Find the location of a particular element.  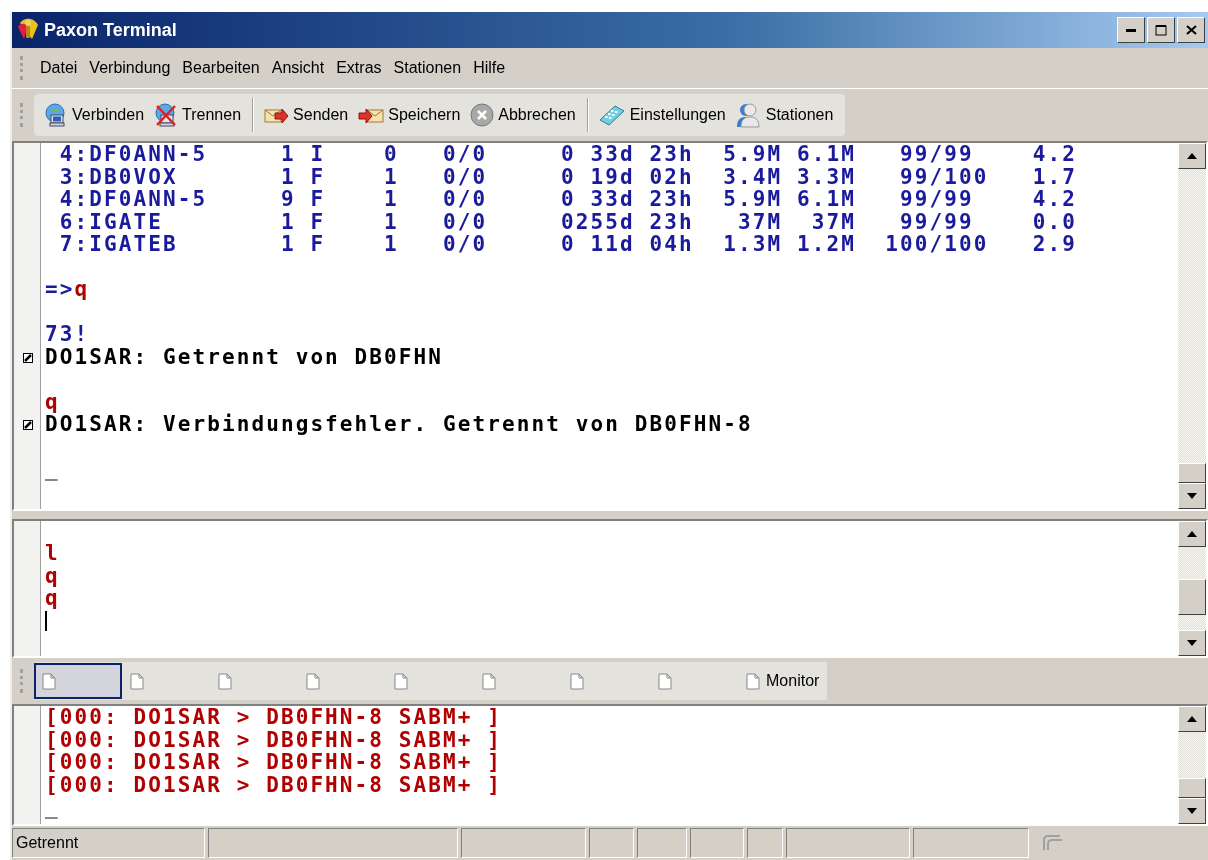

station-row-text: 7:IGATEB 1 F 1 0/0 0 11d 04h 1.3M 1.2M 100/100 2.9 is located at coordinates (567, 244).